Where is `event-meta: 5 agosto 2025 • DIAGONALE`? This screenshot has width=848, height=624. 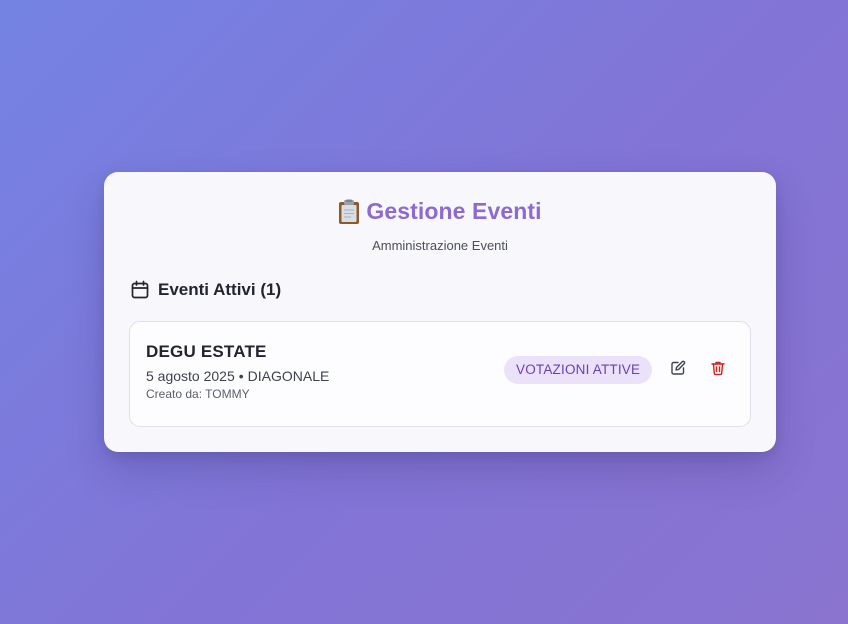
event-meta: 5 agosto 2025 • DIAGONALE is located at coordinates (237, 376).